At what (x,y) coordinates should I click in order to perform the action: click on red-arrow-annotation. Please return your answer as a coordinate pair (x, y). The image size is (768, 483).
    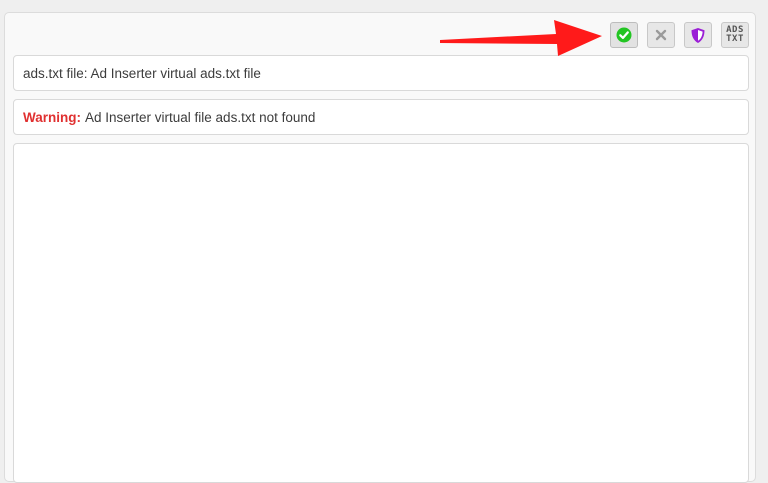
    Looking at the image, I should click on (521, 38).